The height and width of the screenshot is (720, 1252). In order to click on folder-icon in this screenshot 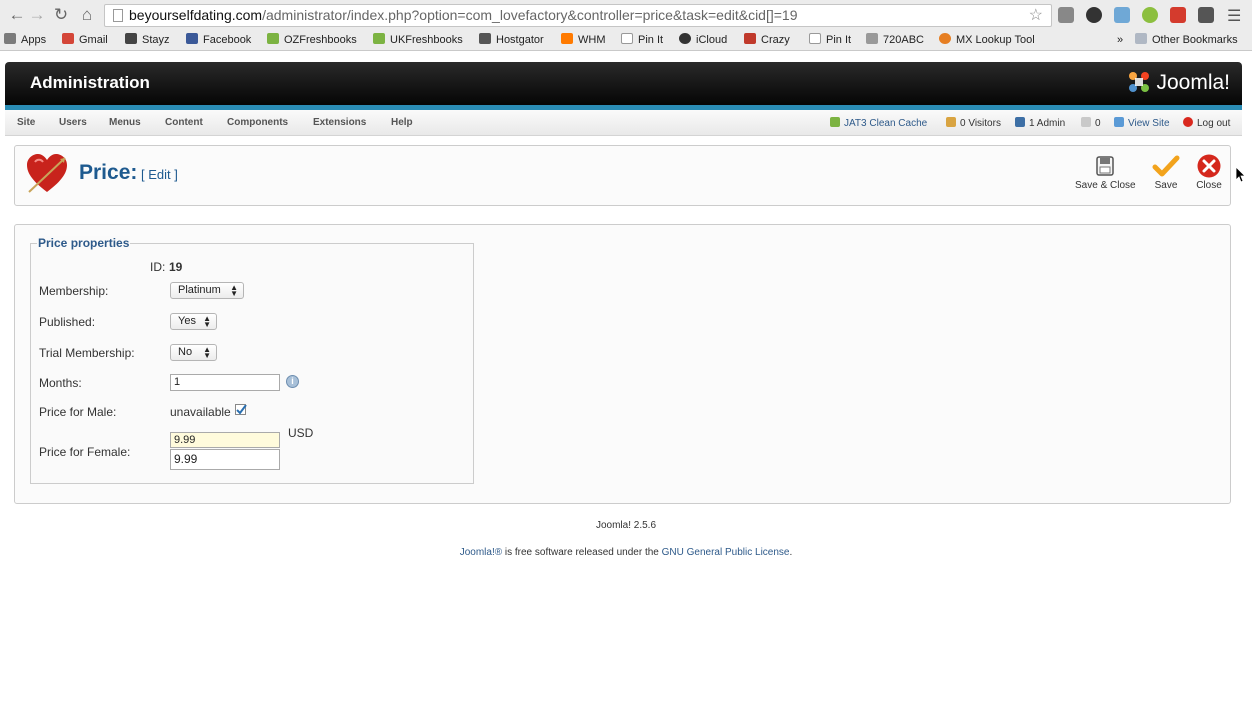, I will do `click(1141, 38)`.